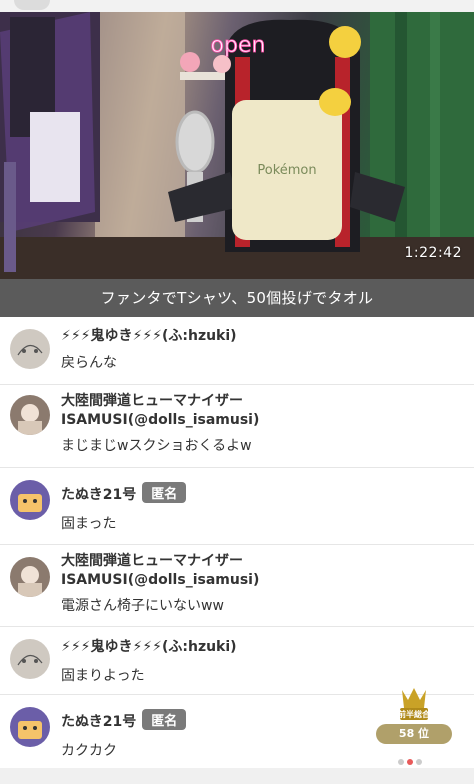  Describe the element at coordinates (237, 6) in the screenshot. I see `top-bar` at that location.